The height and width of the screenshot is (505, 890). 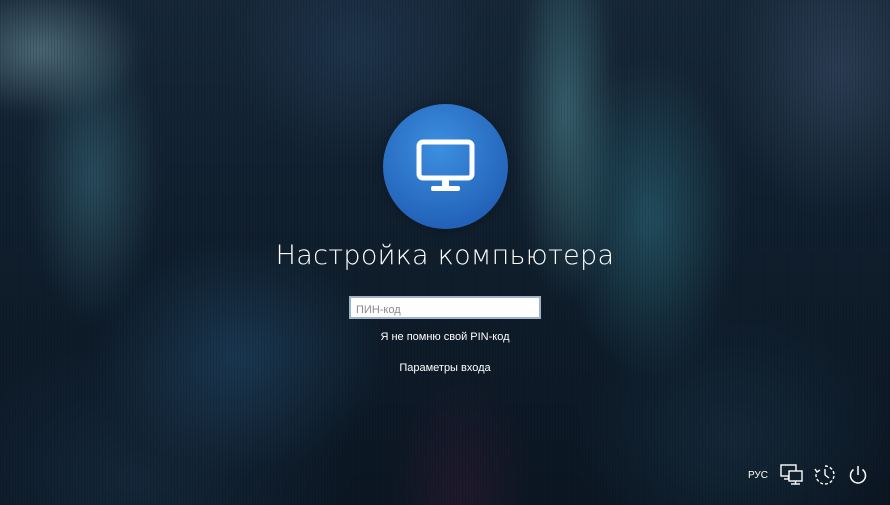 I want to click on language-indicator: РУС, so click(x=758, y=475).